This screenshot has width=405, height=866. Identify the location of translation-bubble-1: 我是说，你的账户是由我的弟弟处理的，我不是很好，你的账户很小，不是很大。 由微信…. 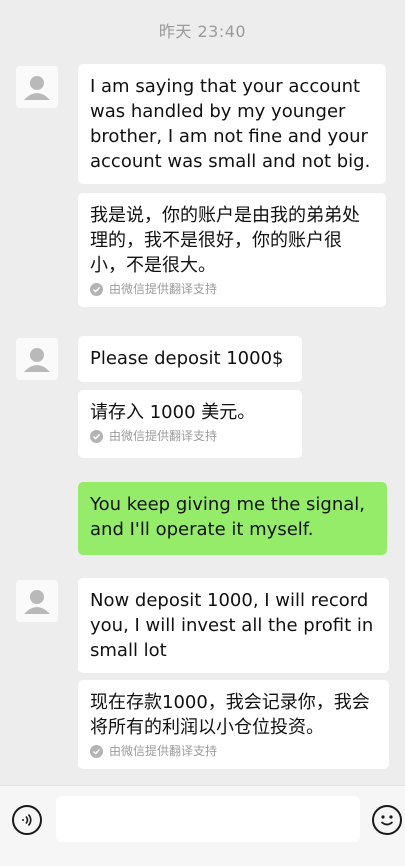
(232, 250).